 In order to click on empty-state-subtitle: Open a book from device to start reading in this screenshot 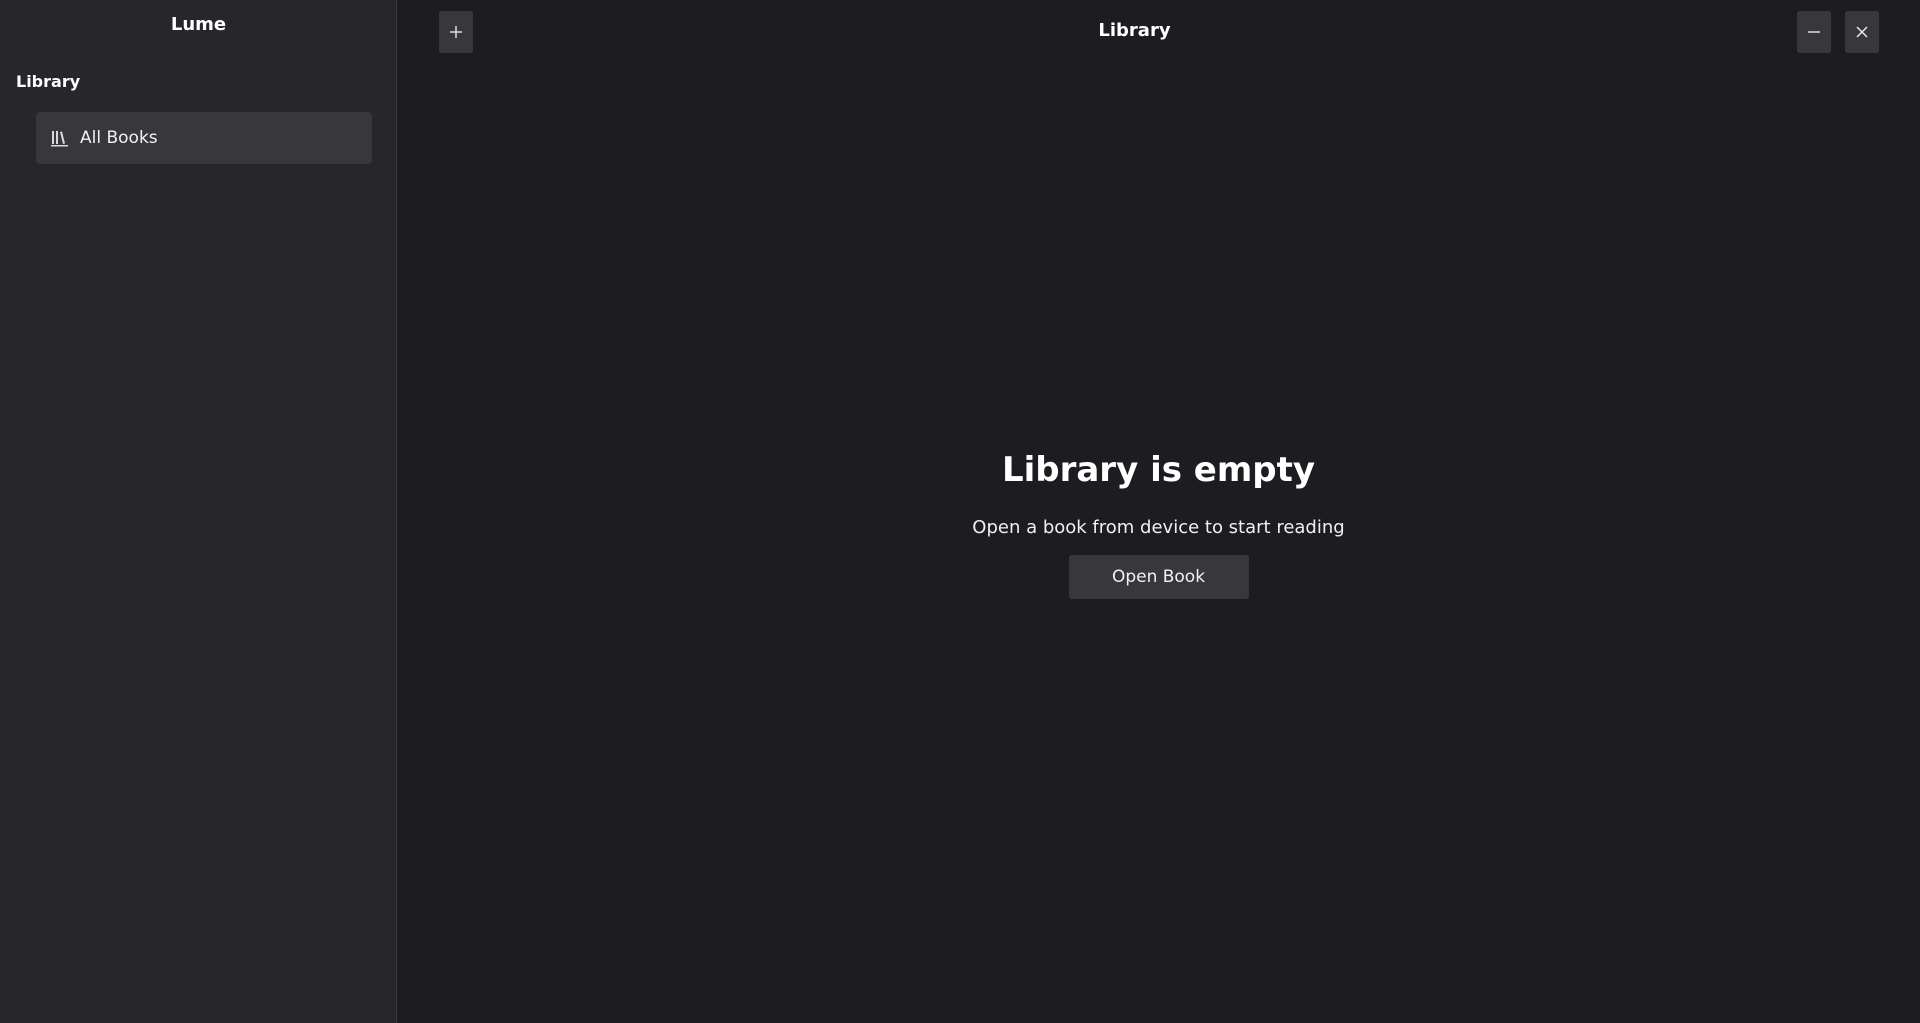, I will do `click(1158, 527)`.